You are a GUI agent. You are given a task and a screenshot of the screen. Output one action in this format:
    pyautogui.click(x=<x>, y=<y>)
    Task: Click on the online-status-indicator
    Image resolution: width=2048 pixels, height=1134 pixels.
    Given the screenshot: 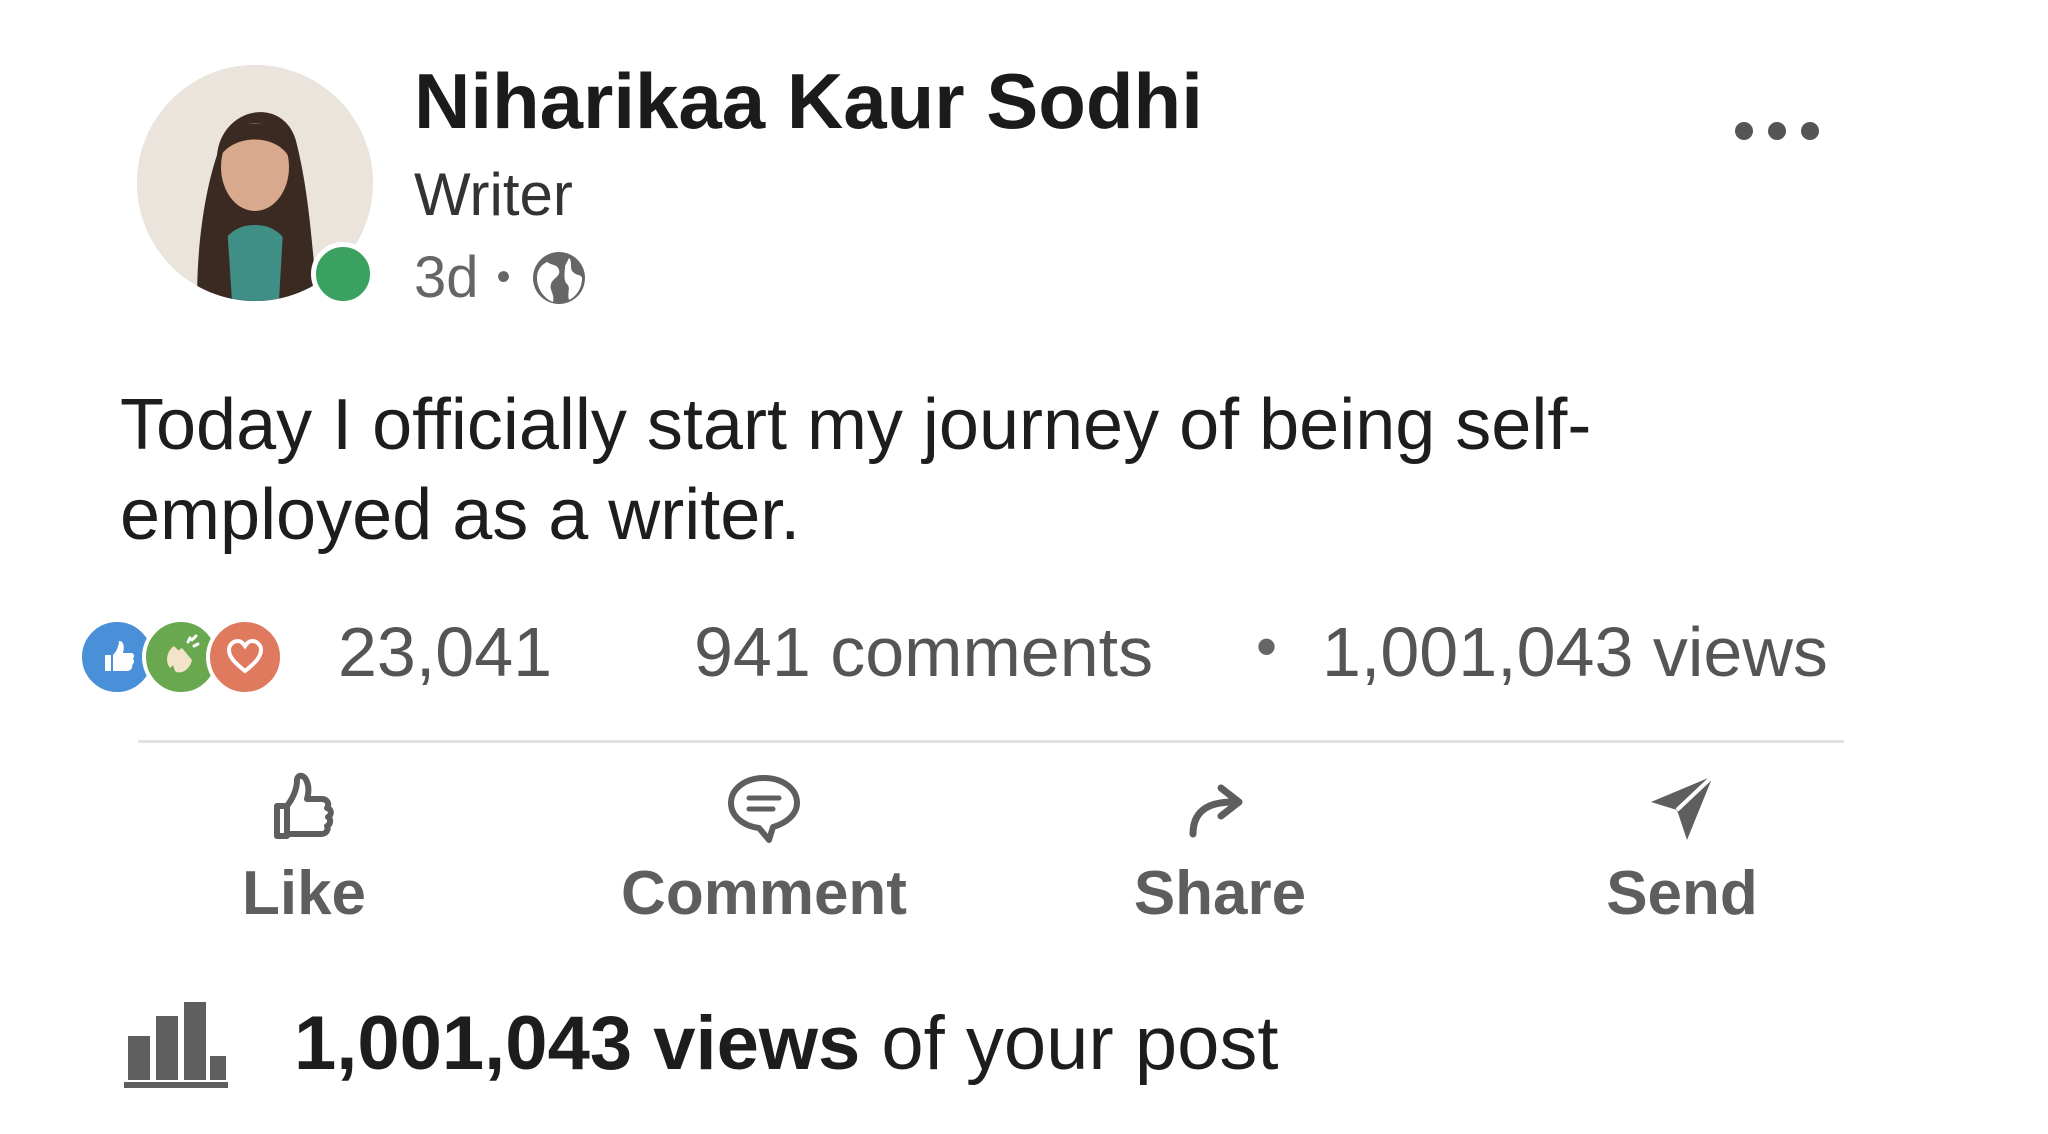 What is the action you would take?
    pyautogui.click(x=343, y=274)
    